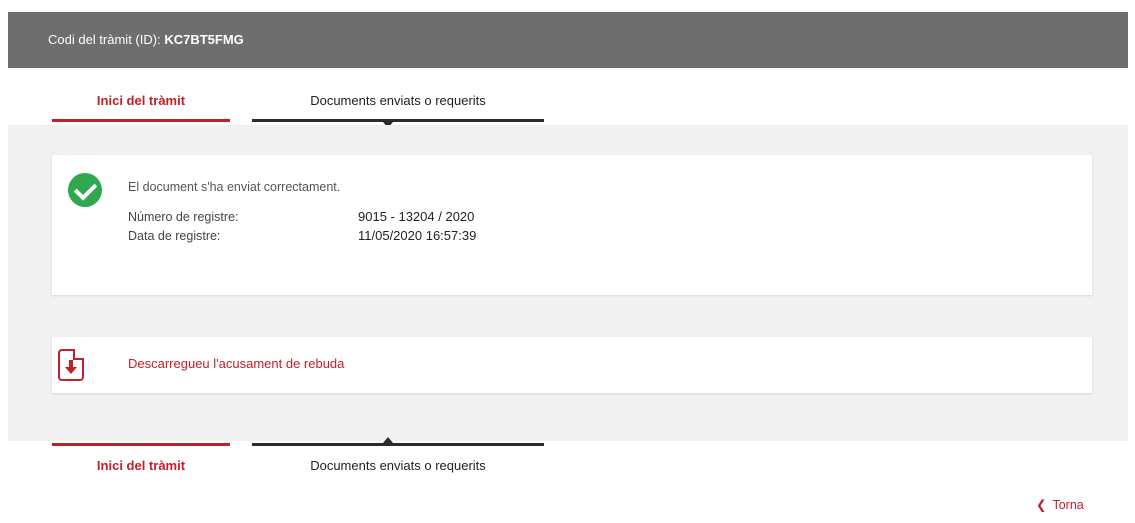  I want to click on back-link-label: Torna, so click(1068, 505).